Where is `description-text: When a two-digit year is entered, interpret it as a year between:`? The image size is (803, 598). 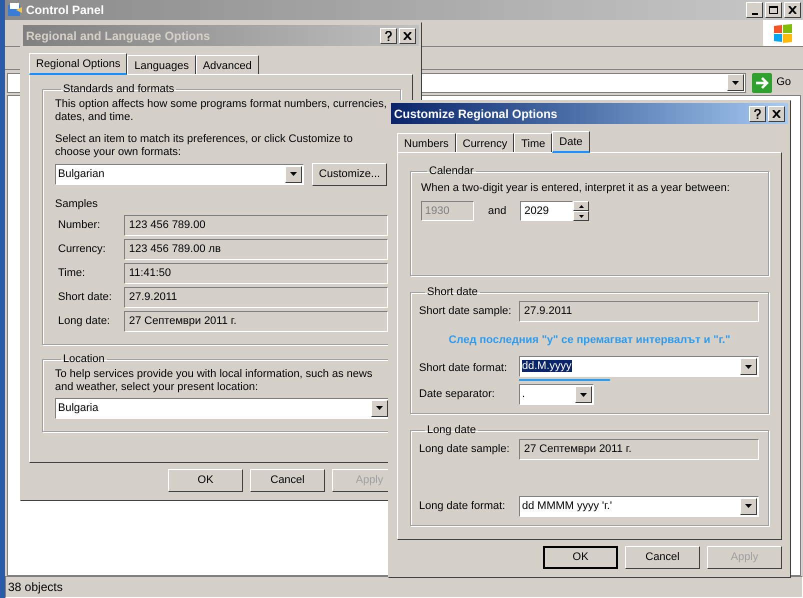 description-text: When a two-digit year is entered, interpret it as a year between: is located at coordinates (576, 188).